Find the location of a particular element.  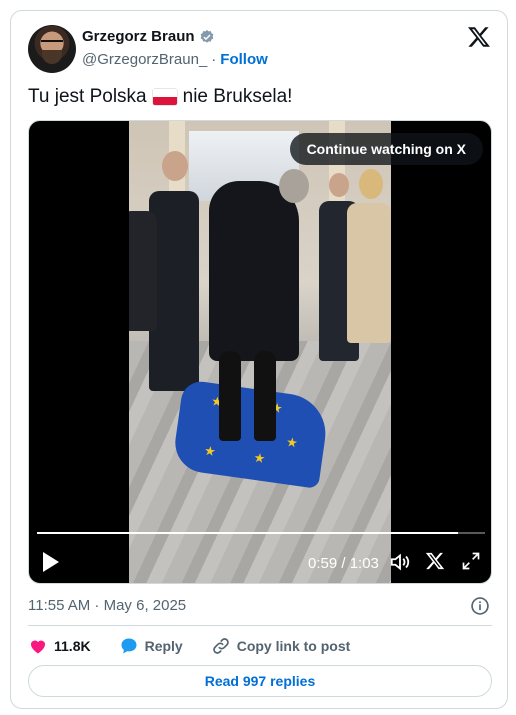

action-bar: 11.8K Reply Copy link to post is located at coordinates (203, 646).